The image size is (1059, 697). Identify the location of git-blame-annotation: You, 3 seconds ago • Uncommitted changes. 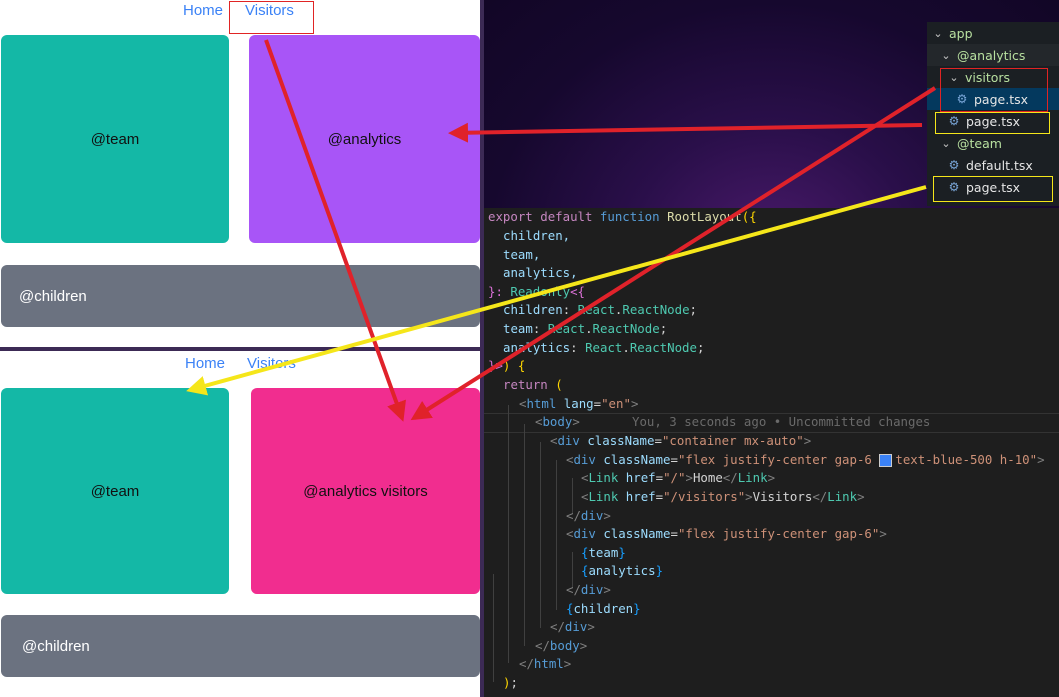
(781, 421).